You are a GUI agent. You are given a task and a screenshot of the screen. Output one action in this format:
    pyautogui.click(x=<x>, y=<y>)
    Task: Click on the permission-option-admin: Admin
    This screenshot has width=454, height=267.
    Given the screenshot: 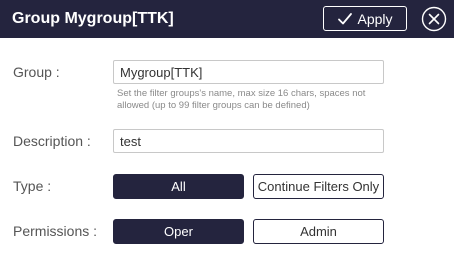 What is the action you would take?
    pyautogui.click(x=318, y=231)
    